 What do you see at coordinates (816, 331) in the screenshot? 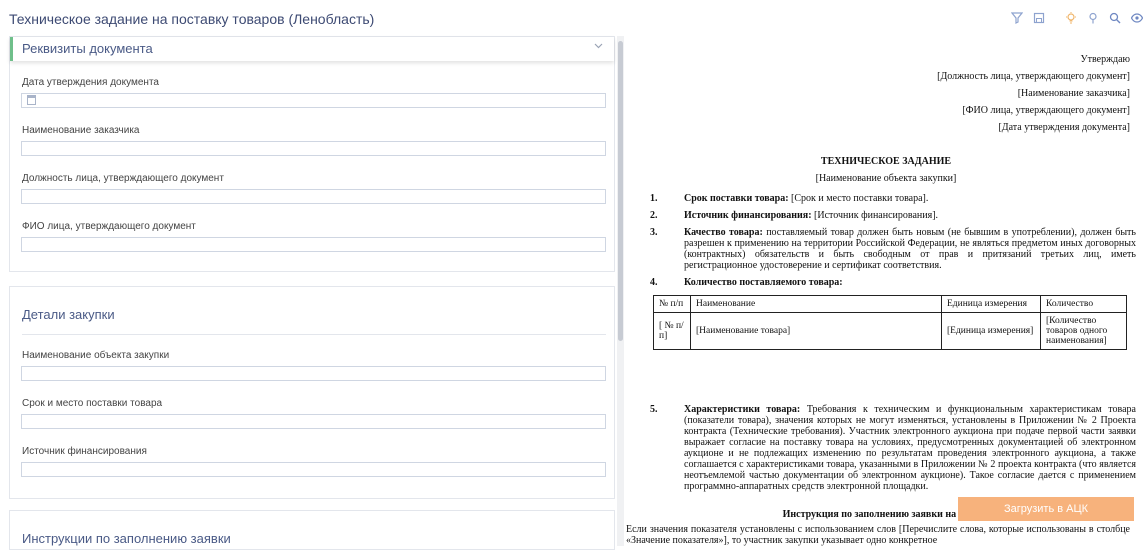
I see `table-cell: [Наименование товара]` at bounding box center [816, 331].